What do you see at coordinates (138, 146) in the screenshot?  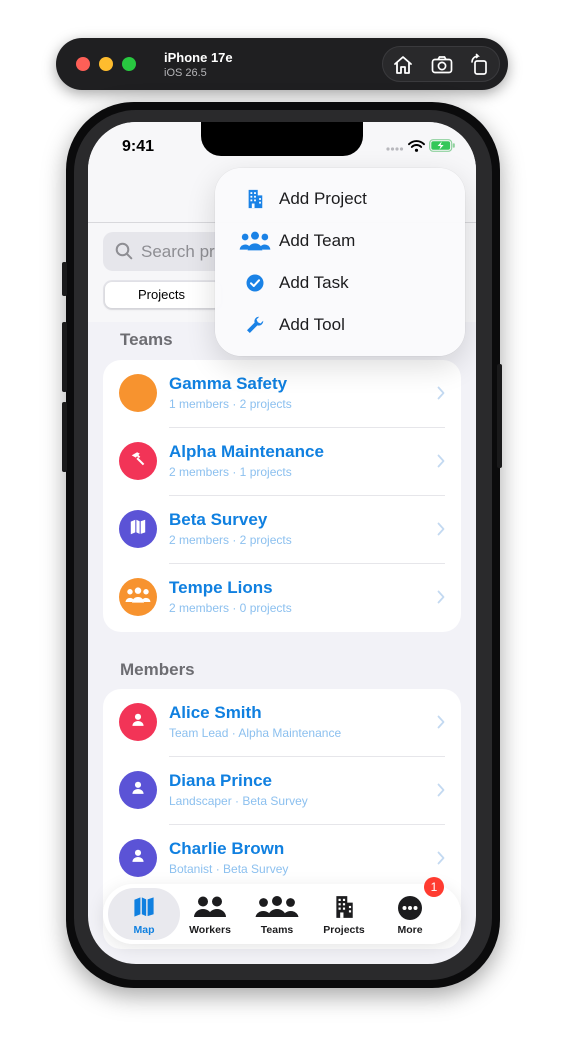 I see `status-time: 9:41` at bounding box center [138, 146].